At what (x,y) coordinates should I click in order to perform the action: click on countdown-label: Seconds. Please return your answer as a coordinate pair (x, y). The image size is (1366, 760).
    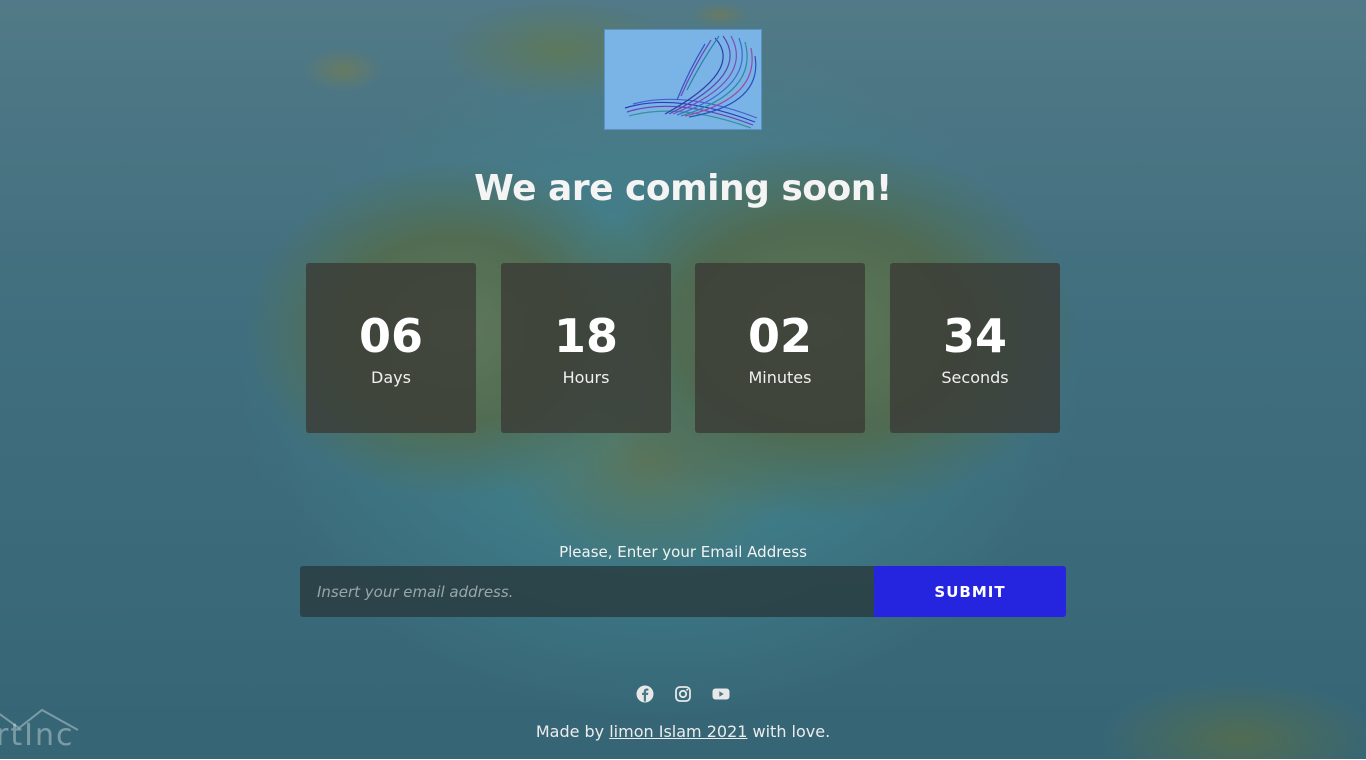
    Looking at the image, I should click on (975, 377).